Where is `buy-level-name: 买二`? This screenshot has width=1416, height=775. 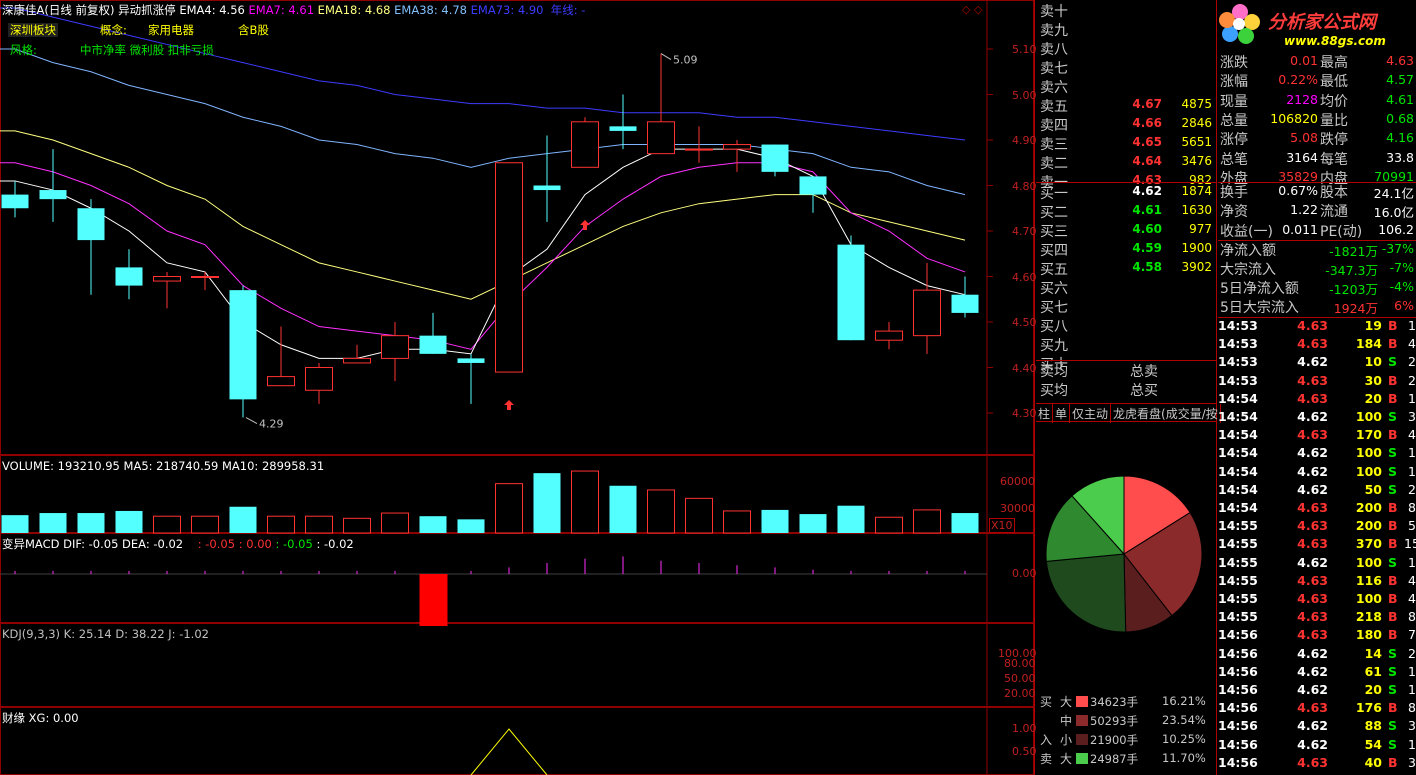 buy-level-name: 买二 is located at coordinates (1054, 213).